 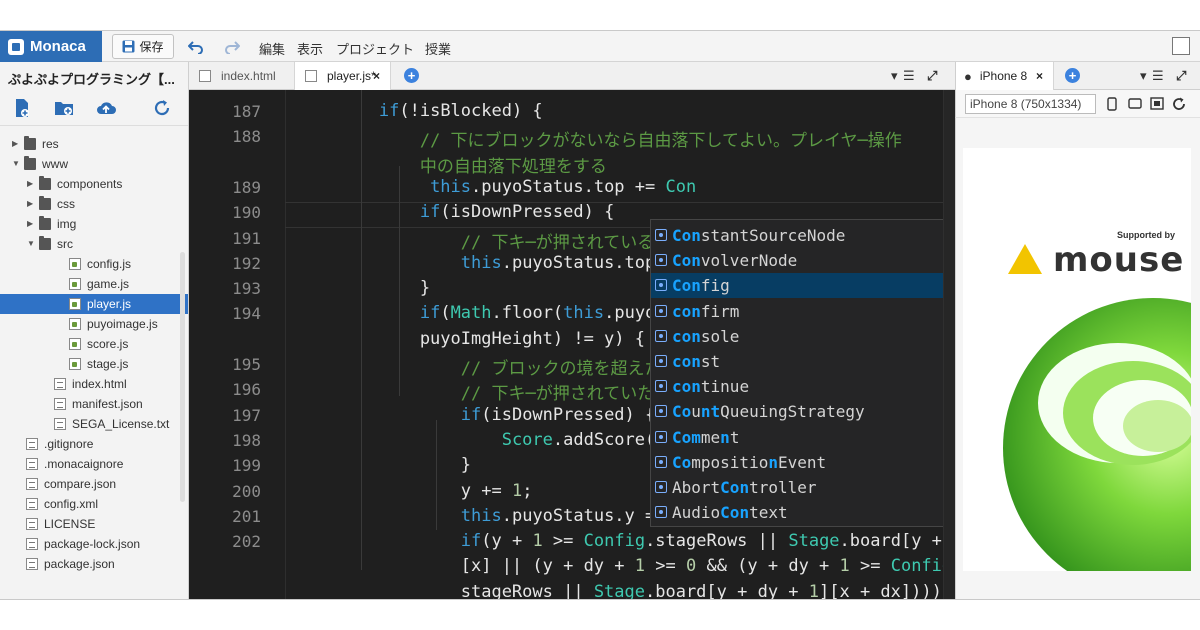 I want to click on phone-icon, so click(x=1112, y=104).